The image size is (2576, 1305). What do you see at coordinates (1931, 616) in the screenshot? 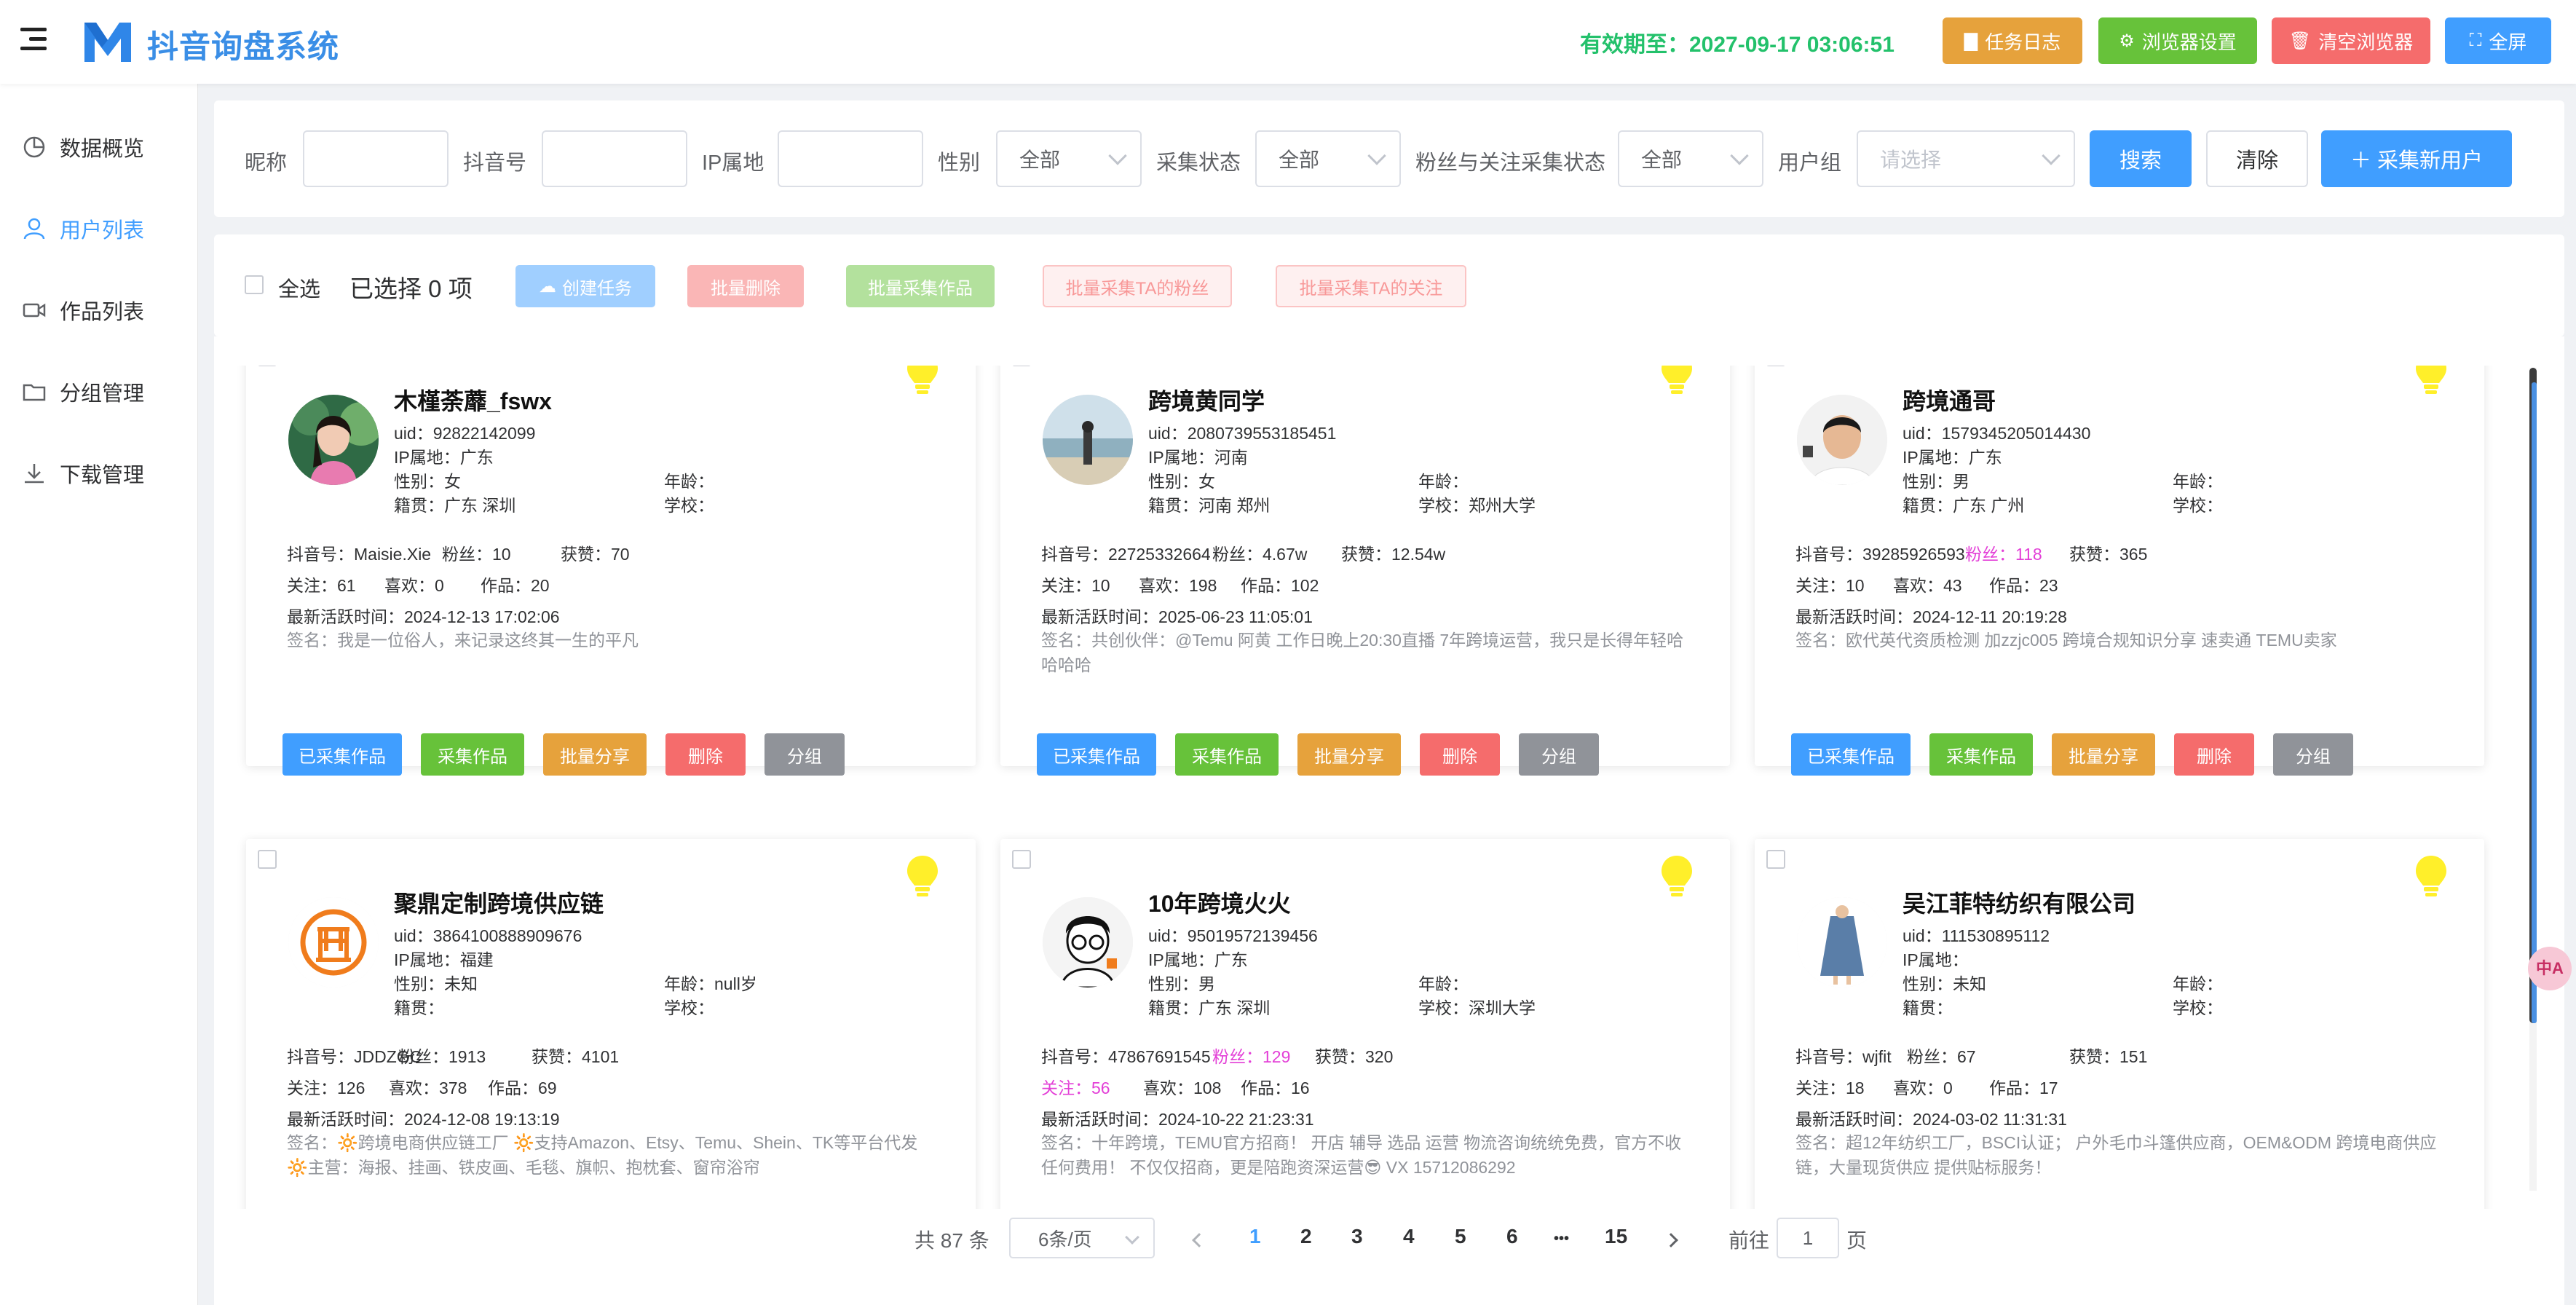
I see `user-last-active: 最新活跃时间：2024-12-11 20:19:28` at bounding box center [1931, 616].